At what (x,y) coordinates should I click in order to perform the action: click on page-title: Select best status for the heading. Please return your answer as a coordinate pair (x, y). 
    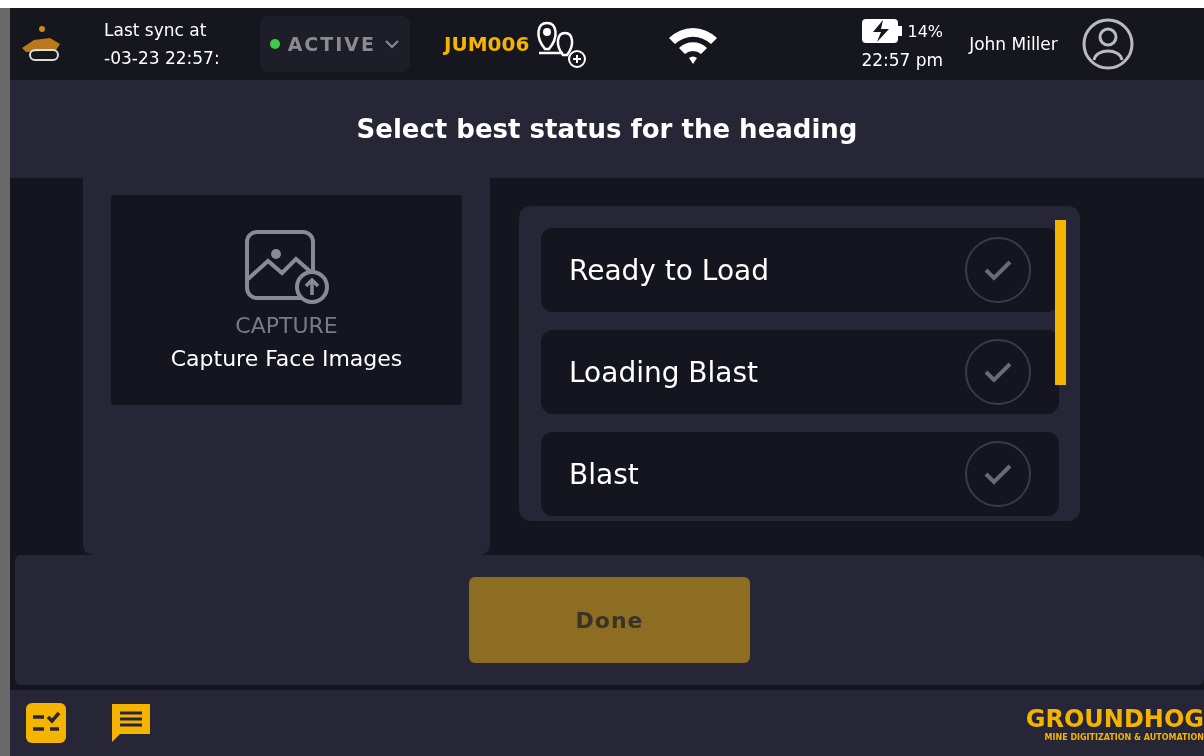
    Looking at the image, I should click on (607, 129).